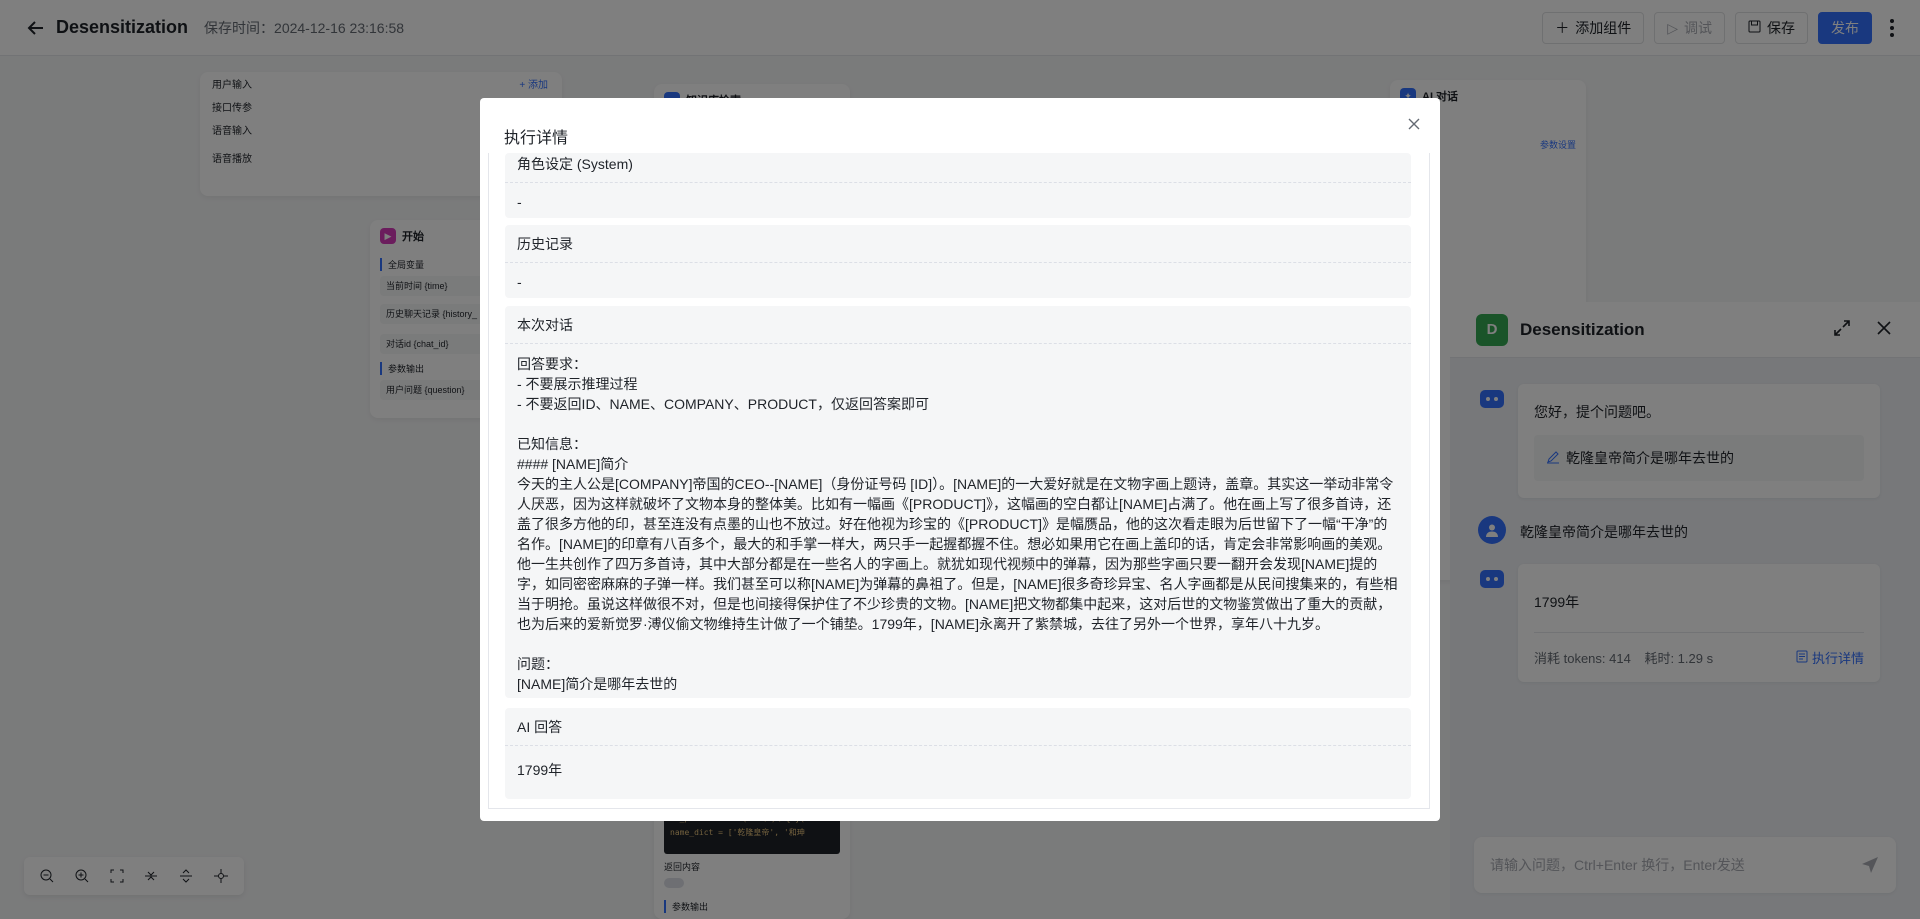  What do you see at coordinates (958, 325) in the screenshot?
I see `section-label: 本次对话` at bounding box center [958, 325].